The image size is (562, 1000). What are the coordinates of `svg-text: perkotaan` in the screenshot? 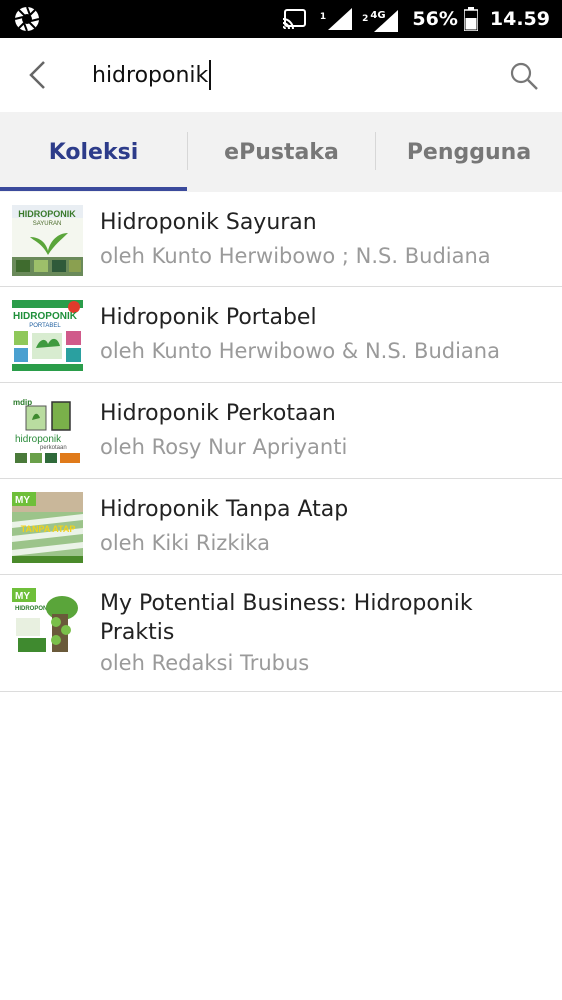 It's located at (53, 448).